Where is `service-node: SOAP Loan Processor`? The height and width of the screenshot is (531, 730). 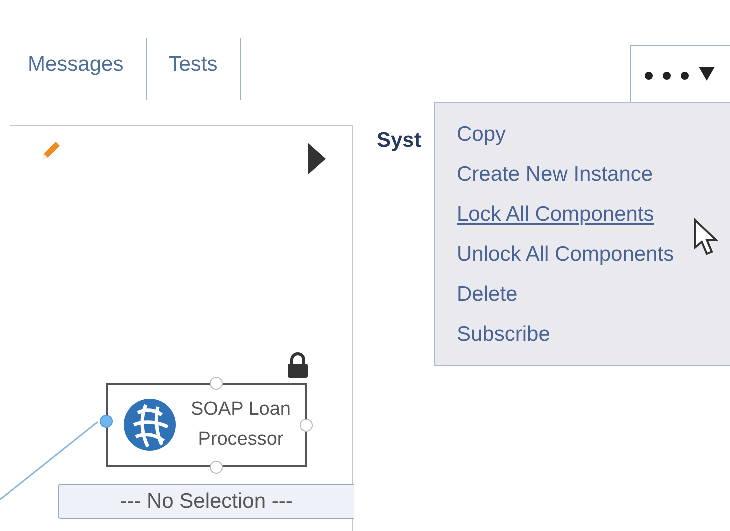
service-node: SOAP Loan Processor is located at coordinates (206, 425).